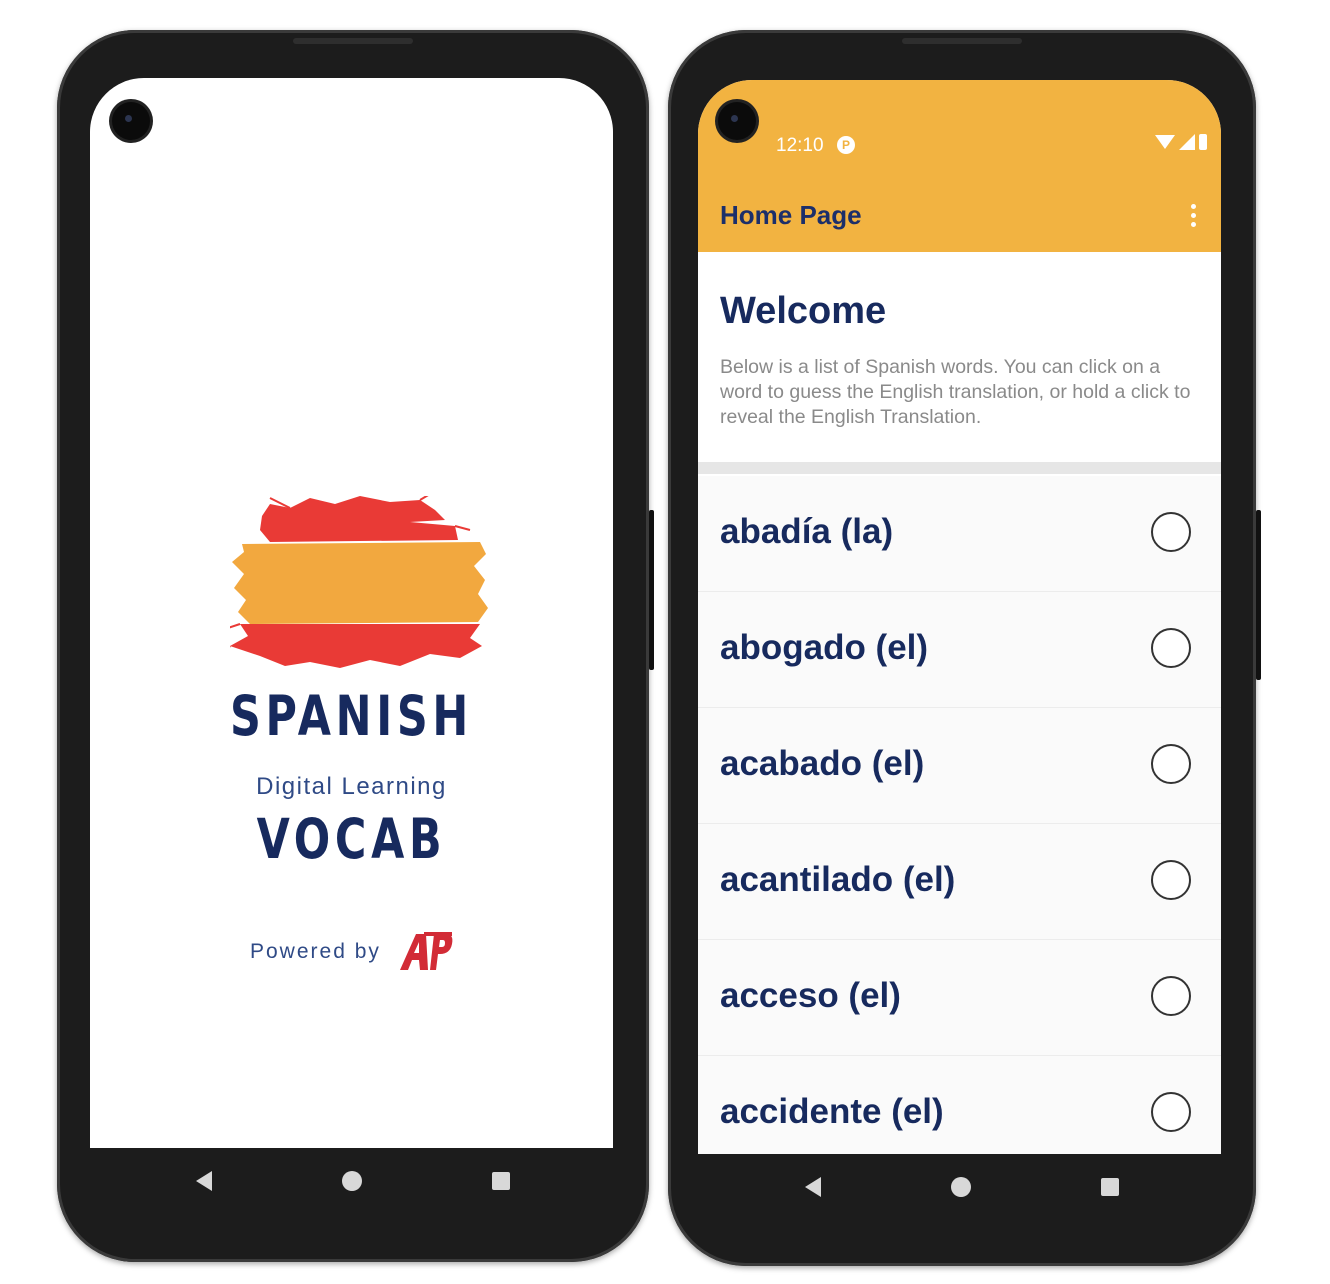 This screenshot has width=1330, height=1284. I want to click on battery-icon, so click(1203, 142).